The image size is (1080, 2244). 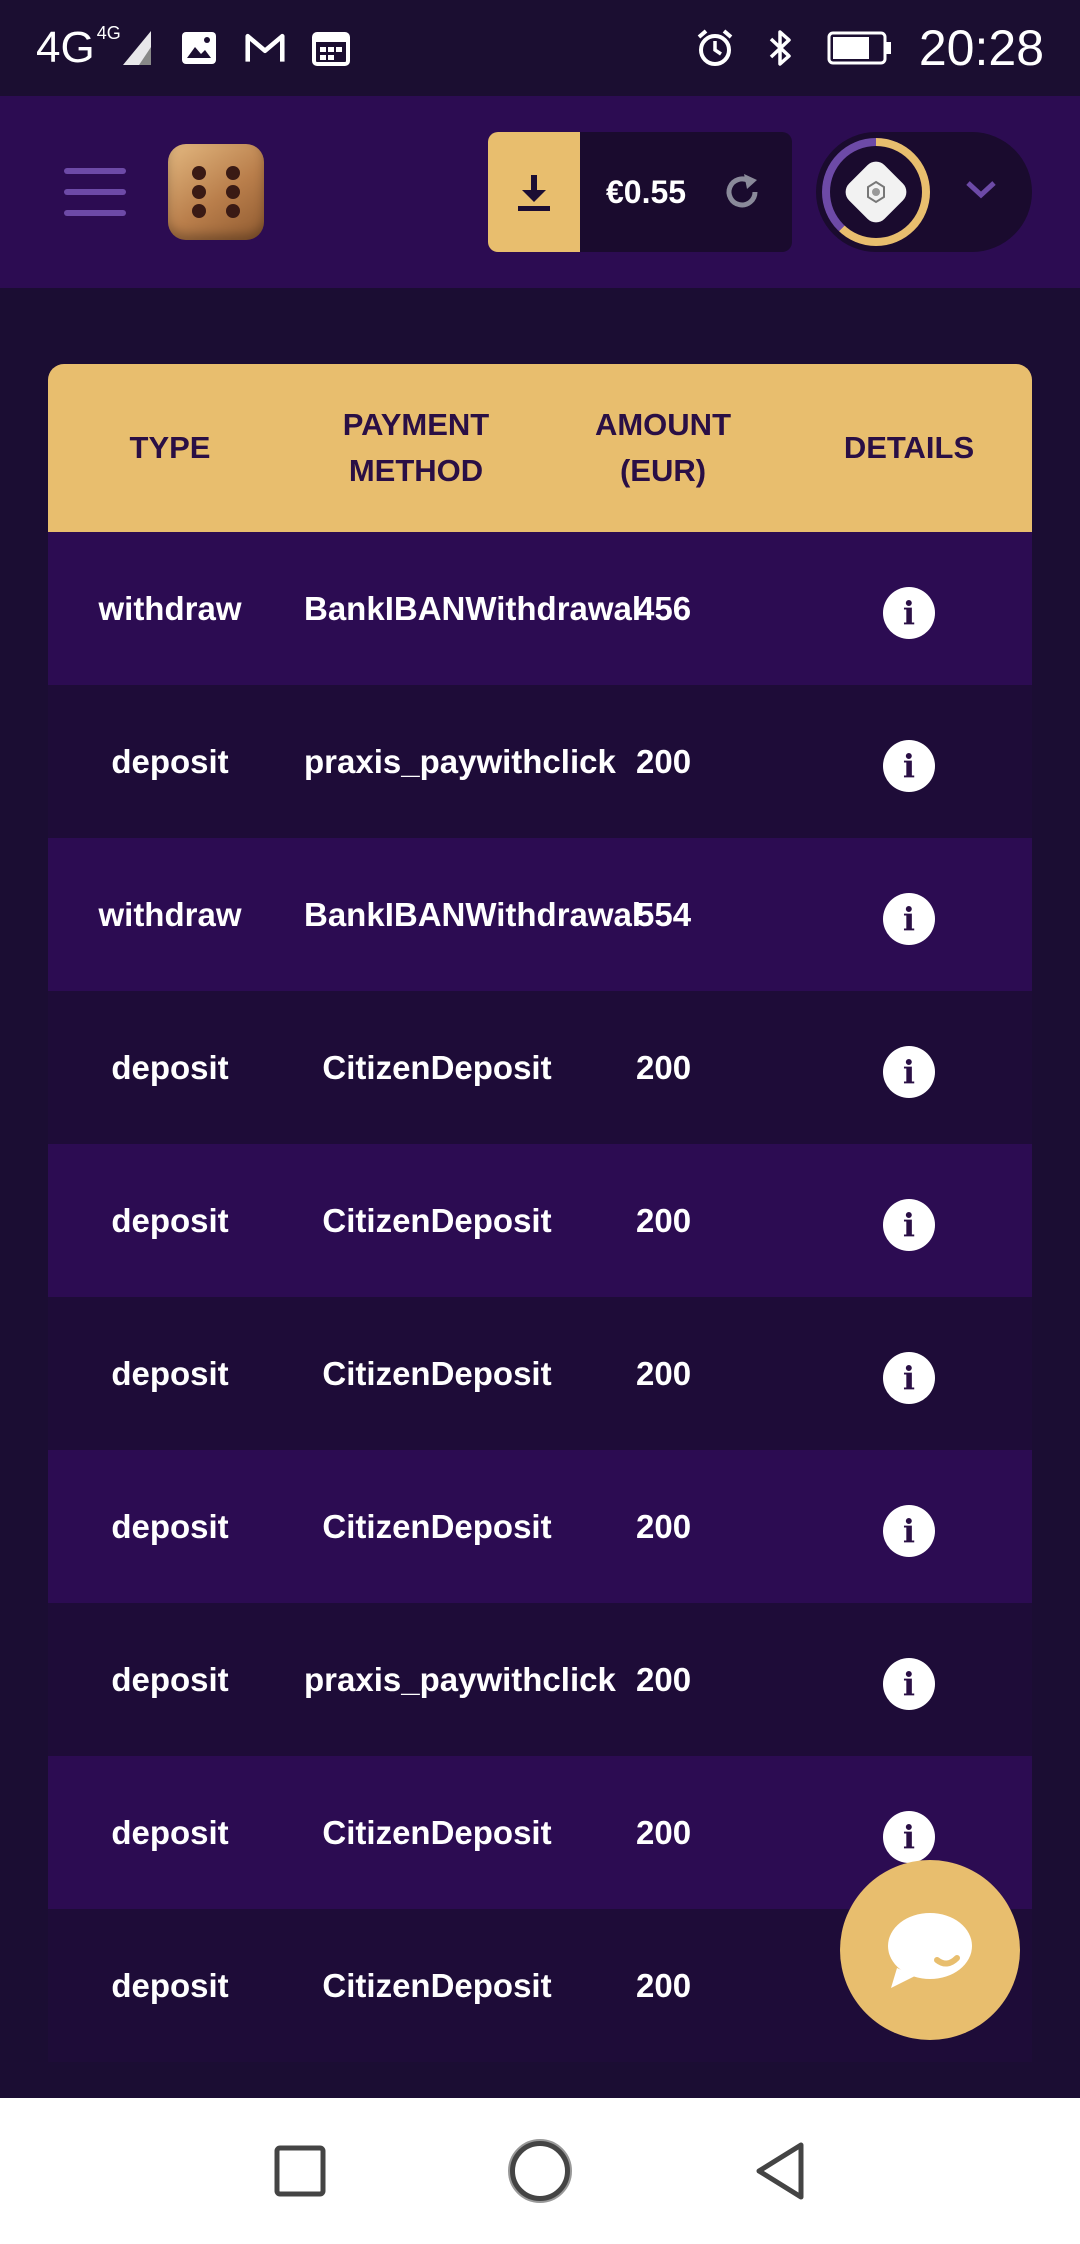 I want to click on profile-menu, so click(x=924, y=192).